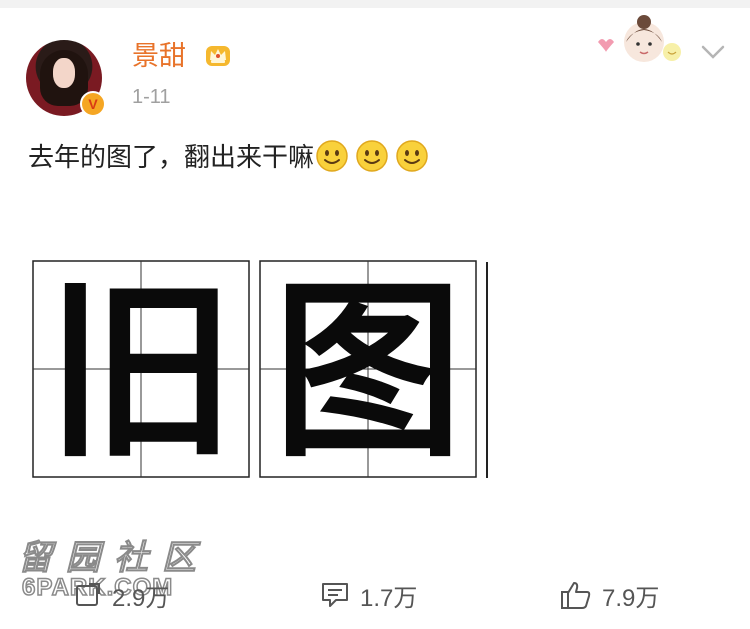 The image size is (750, 629). I want to click on image-char-jiu: 旧, so click(141, 371).